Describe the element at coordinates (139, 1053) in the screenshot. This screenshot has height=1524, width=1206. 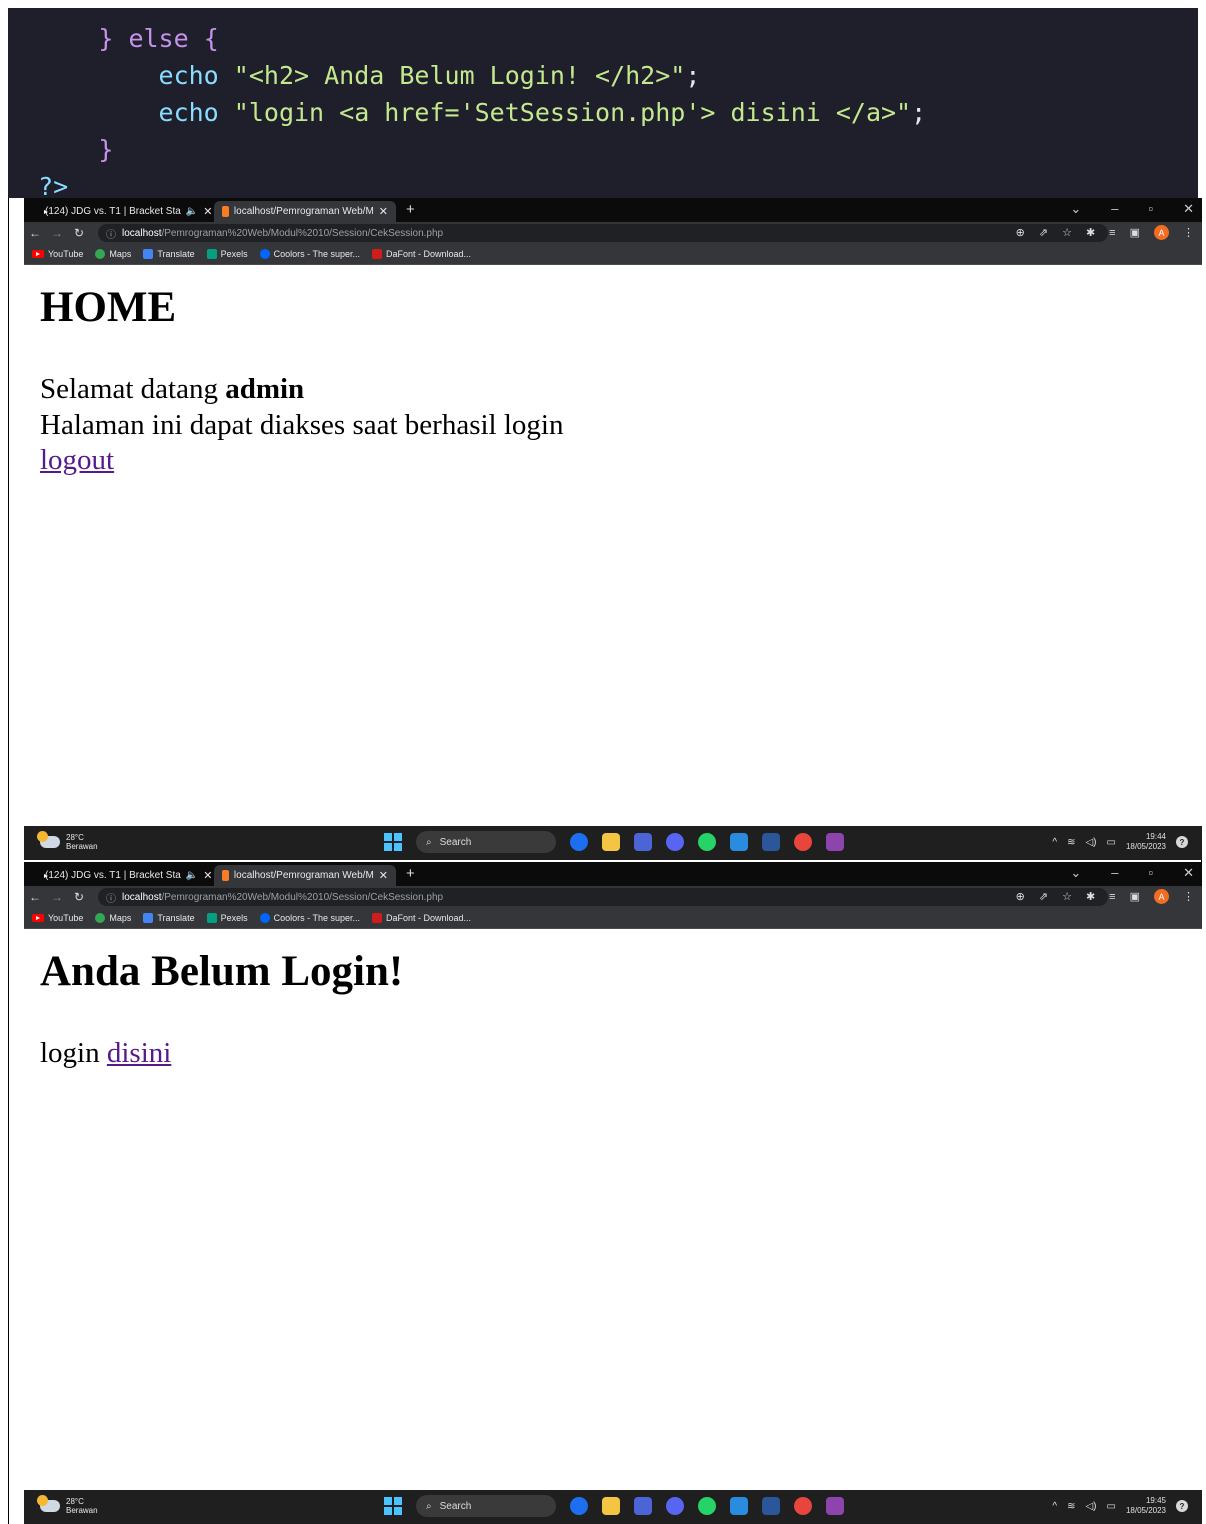
I see `login-link: disini` at that location.